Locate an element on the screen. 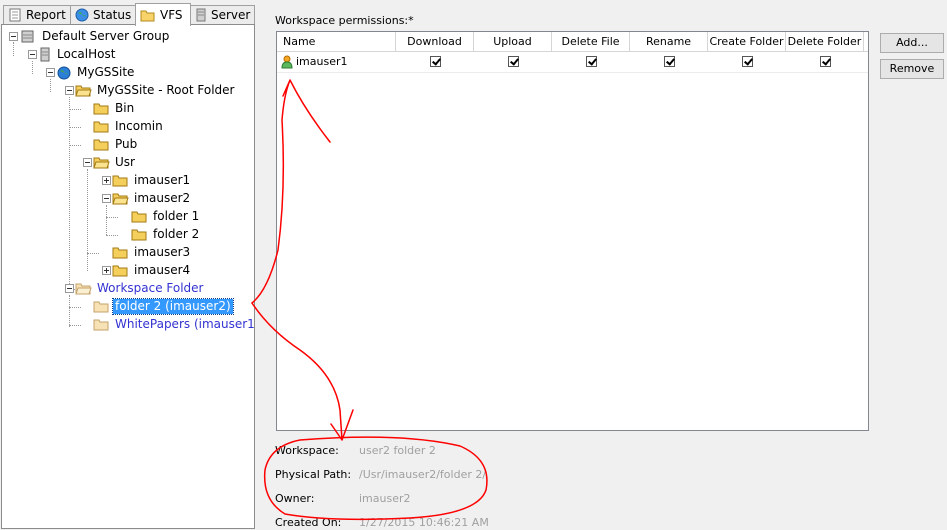  tree-item-workspace-folder: Workspace Folder is located at coordinates (140, 288).